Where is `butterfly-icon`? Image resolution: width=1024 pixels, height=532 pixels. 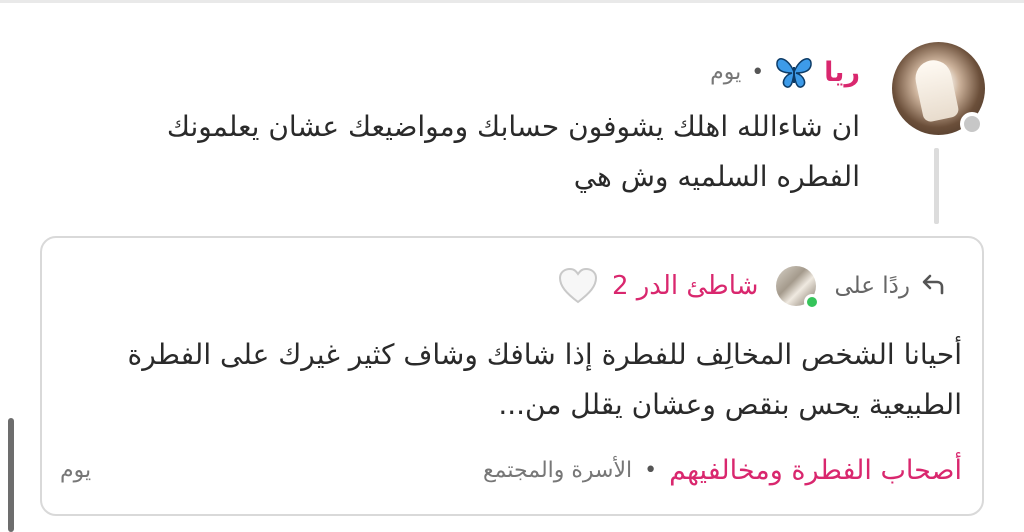
butterfly-icon is located at coordinates (794, 73).